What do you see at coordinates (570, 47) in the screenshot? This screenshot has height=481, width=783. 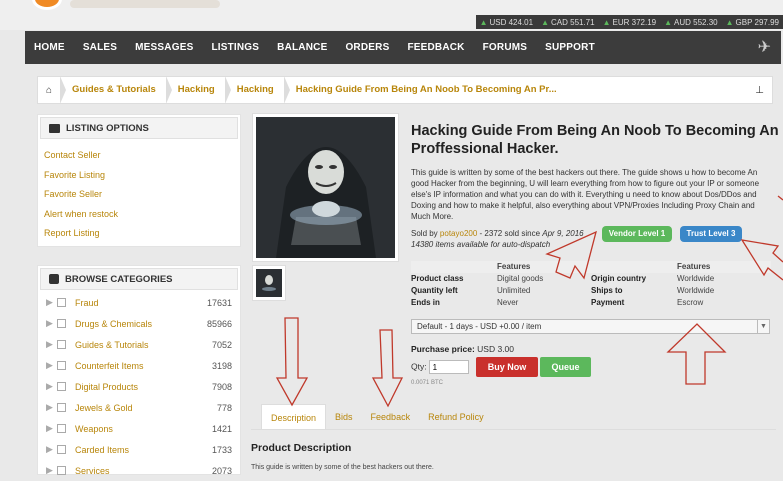 I see `nav-support: SUPPORT` at bounding box center [570, 47].